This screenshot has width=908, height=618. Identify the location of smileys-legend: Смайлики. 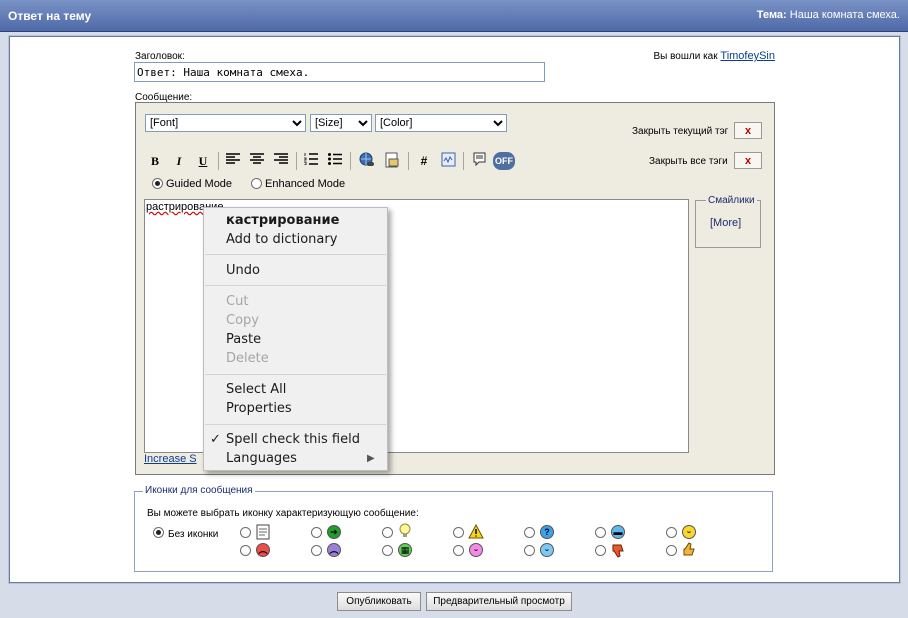
(731, 200).